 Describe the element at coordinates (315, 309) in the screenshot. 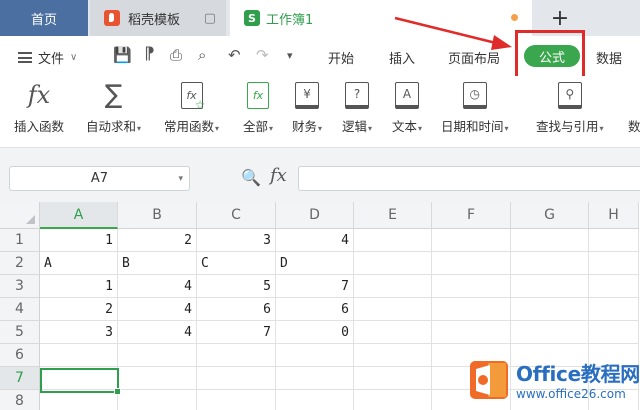

I see `cell-d4: 6` at that location.